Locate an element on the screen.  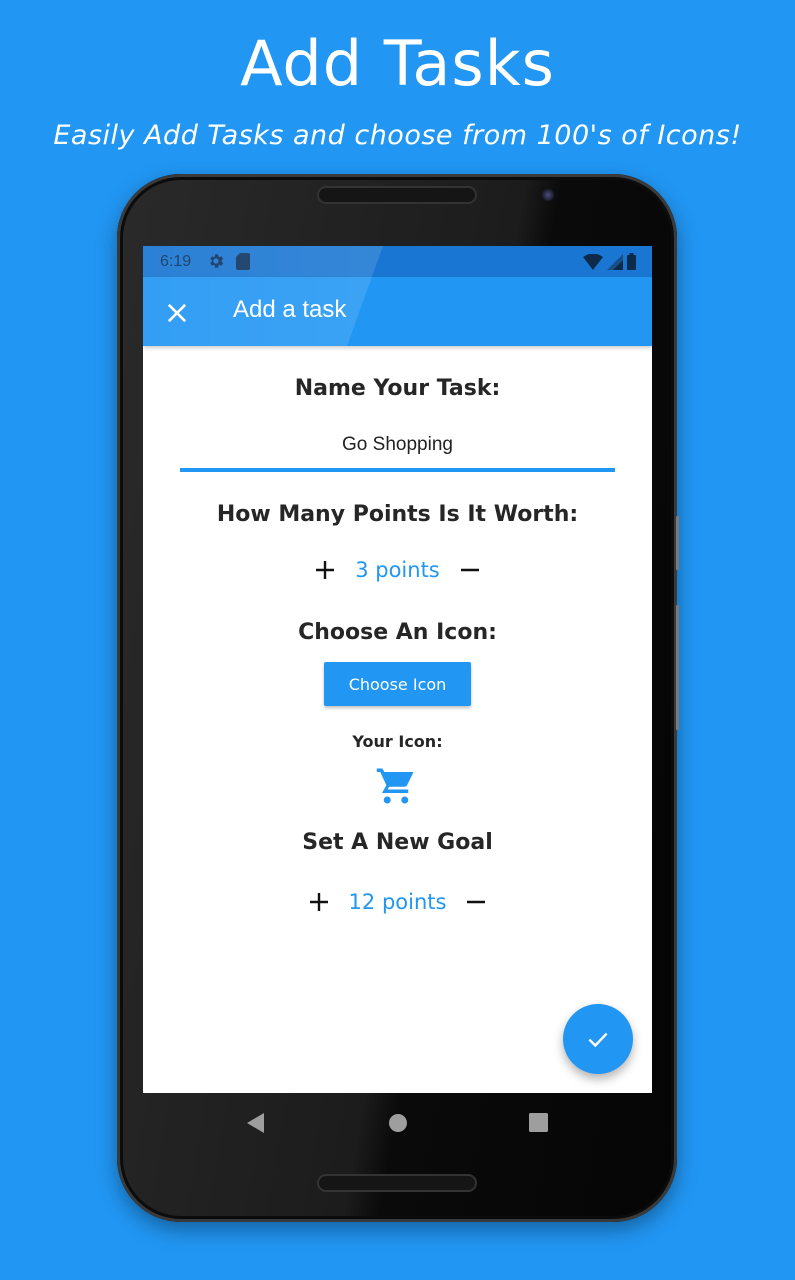
name-heading: Name Your Task: is located at coordinates (397, 388).